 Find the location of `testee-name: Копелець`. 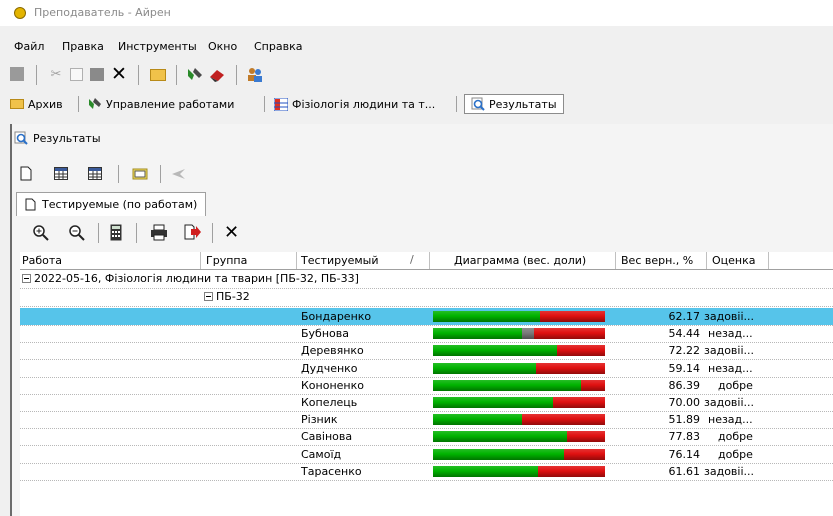

testee-name: Копелець is located at coordinates (329, 402).